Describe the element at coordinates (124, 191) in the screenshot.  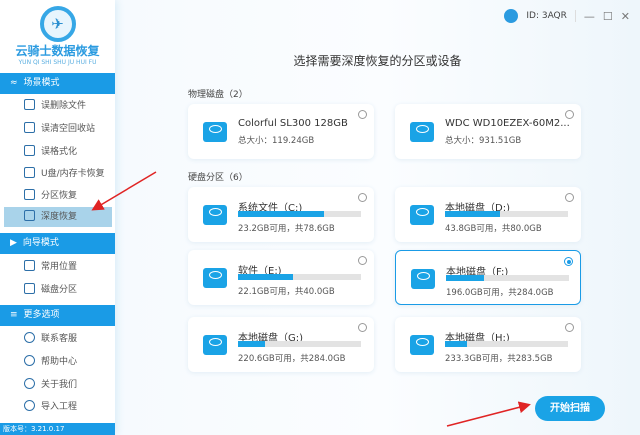
I see `arrow-to-deep-recovery` at that location.